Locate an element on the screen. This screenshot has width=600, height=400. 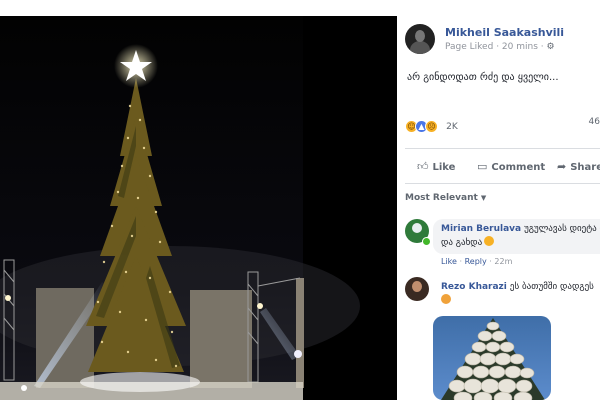
caret-down-icon: ▼ is located at coordinates (483, 198).